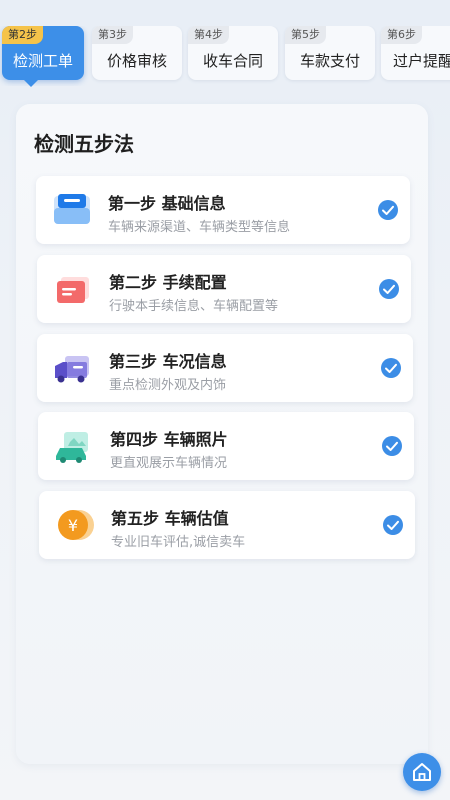  What do you see at coordinates (168, 361) in the screenshot?
I see `step-title: 第三步 车况信息` at bounding box center [168, 361].